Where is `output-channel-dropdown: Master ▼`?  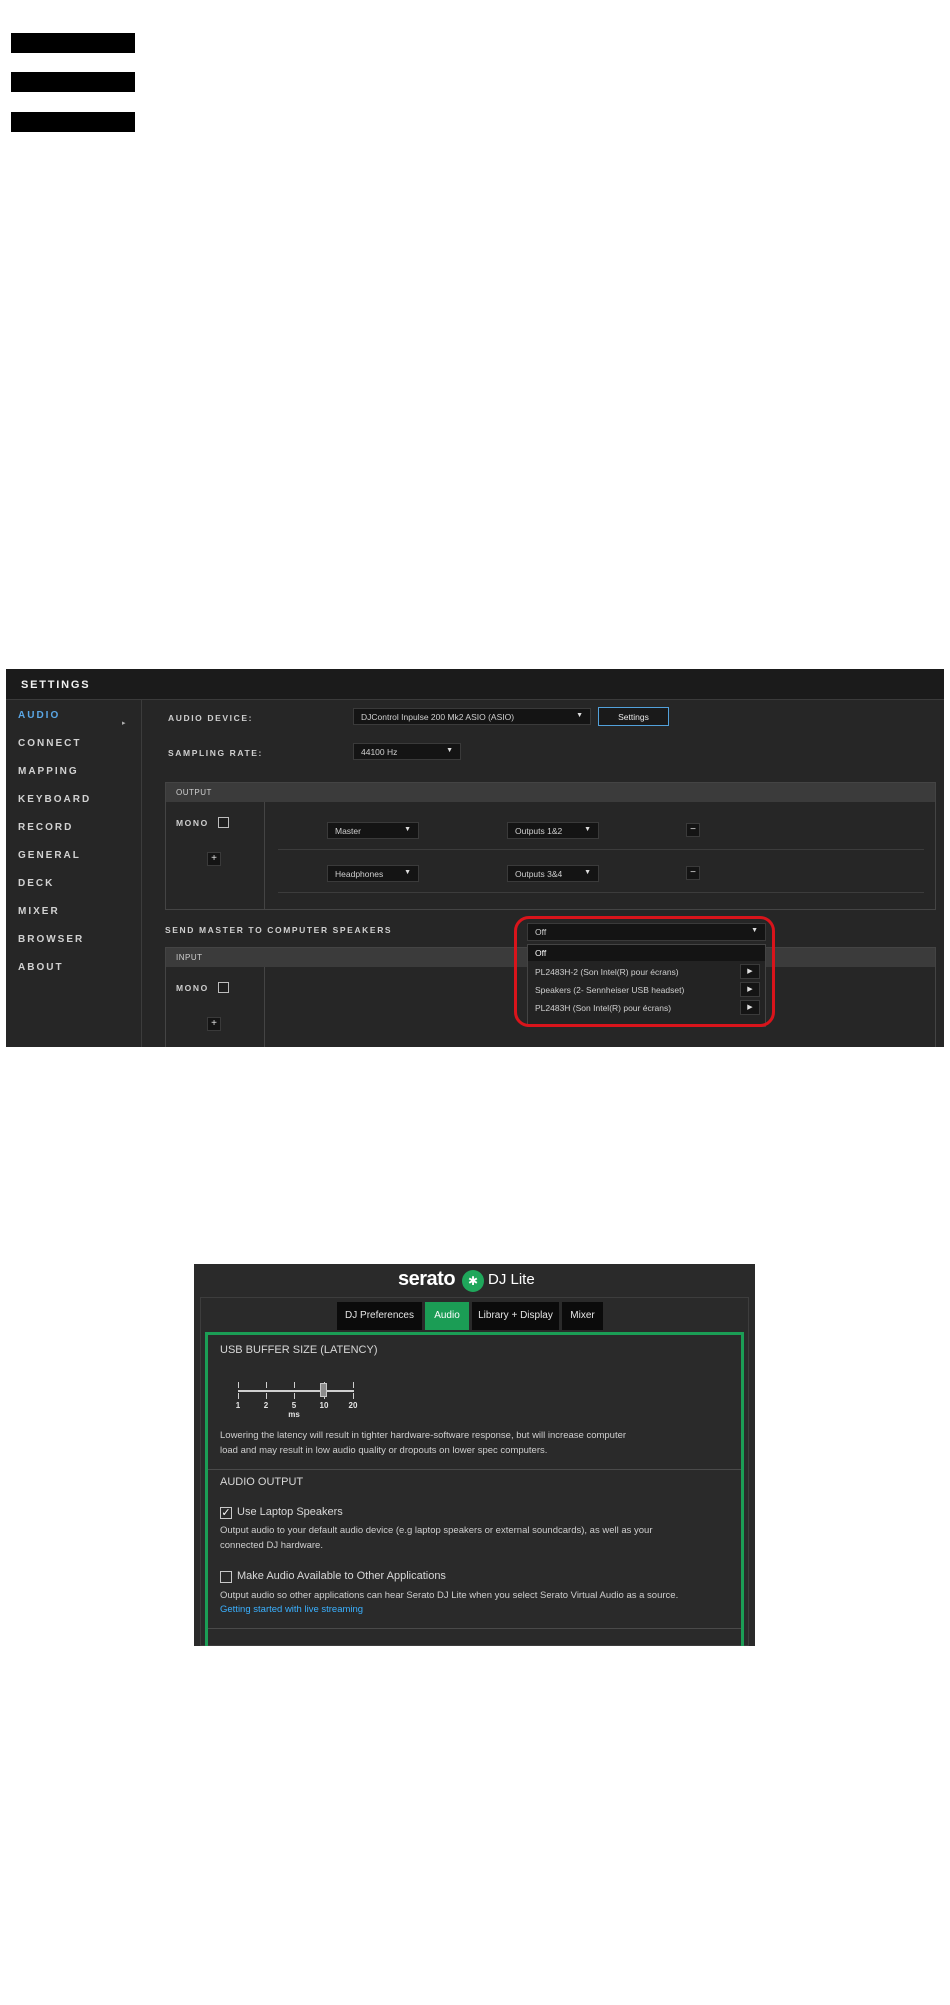 output-channel-dropdown: Master ▼ is located at coordinates (373, 830).